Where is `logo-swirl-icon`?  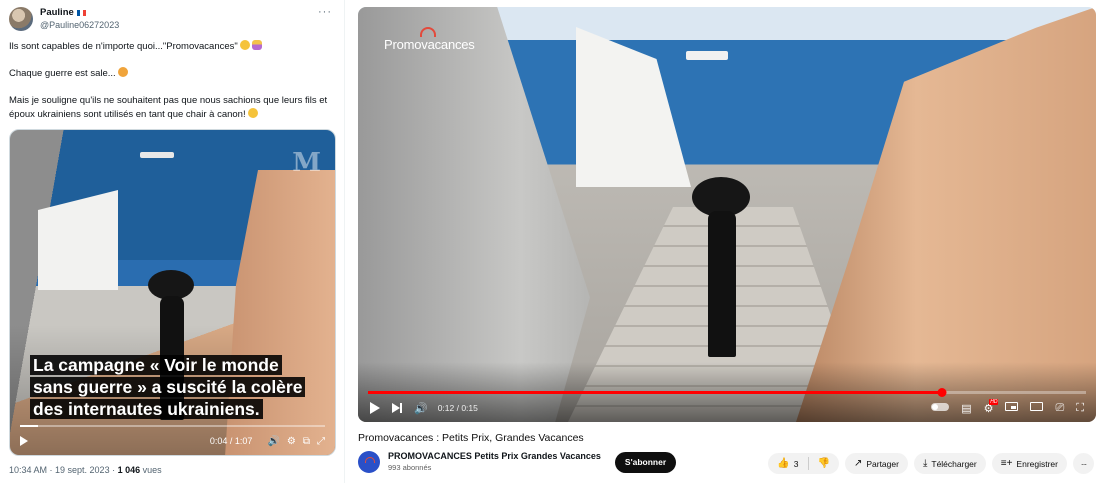 logo-swirl-icon is located at coordinates (428, 32).